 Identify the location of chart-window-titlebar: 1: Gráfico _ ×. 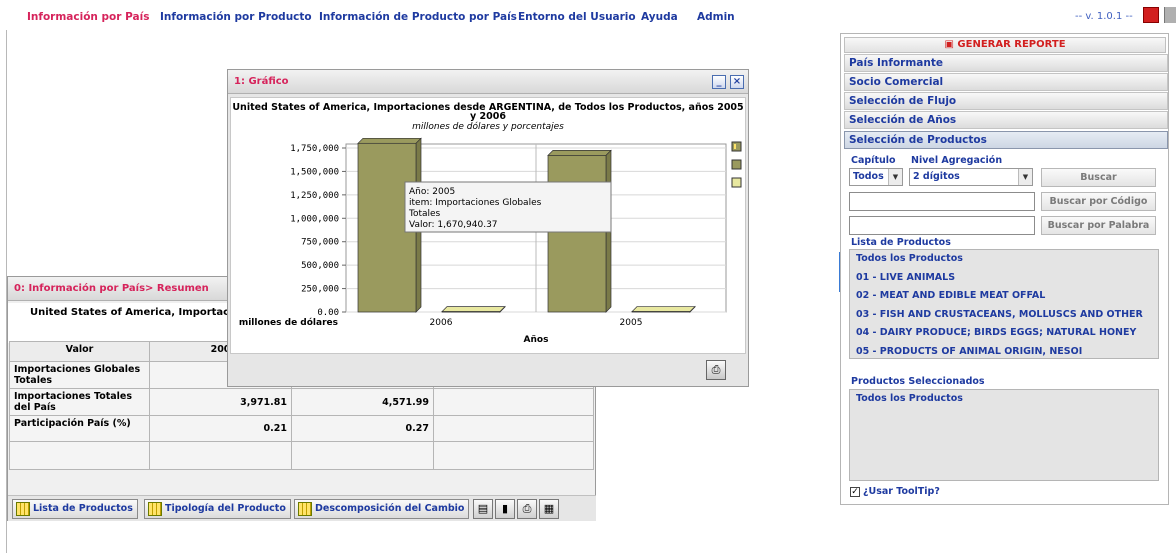
(488, 82).